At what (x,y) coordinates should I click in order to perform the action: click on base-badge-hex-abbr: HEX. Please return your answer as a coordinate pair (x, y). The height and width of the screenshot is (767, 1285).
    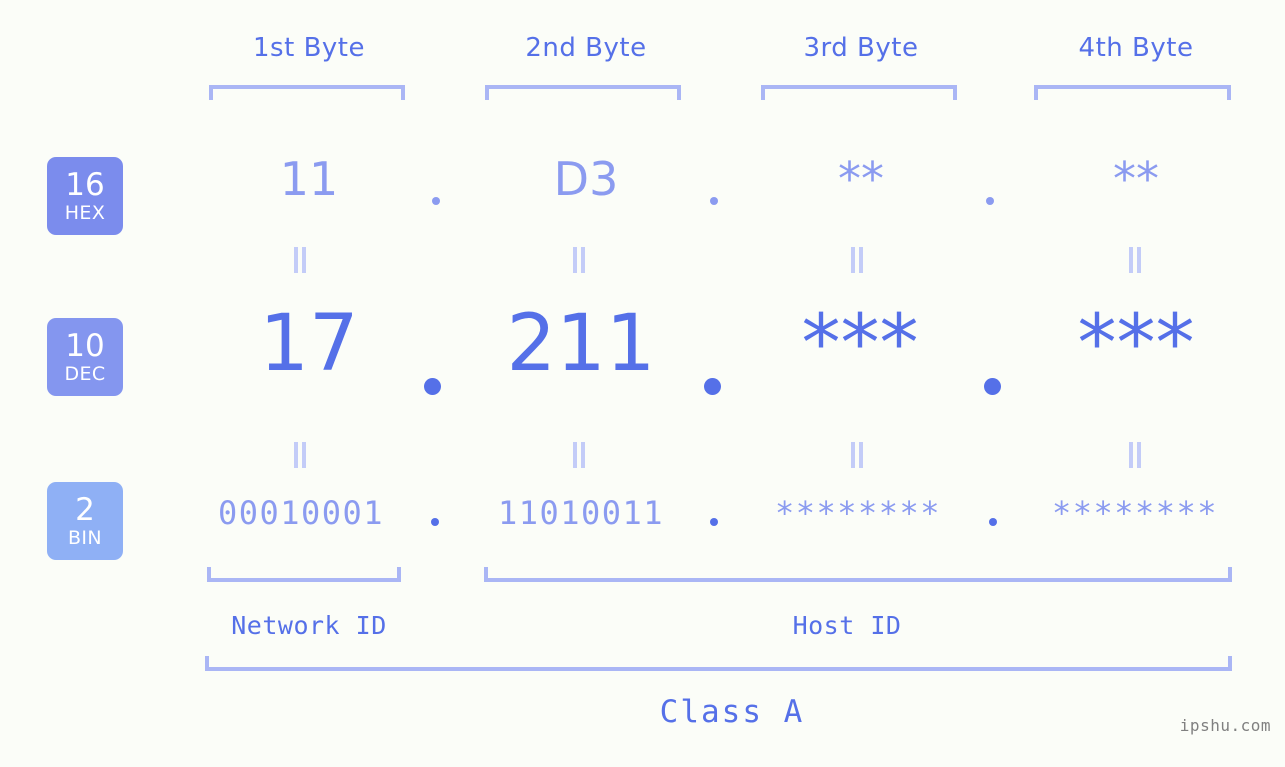
    Looking at the image, I should click on (85, 212).